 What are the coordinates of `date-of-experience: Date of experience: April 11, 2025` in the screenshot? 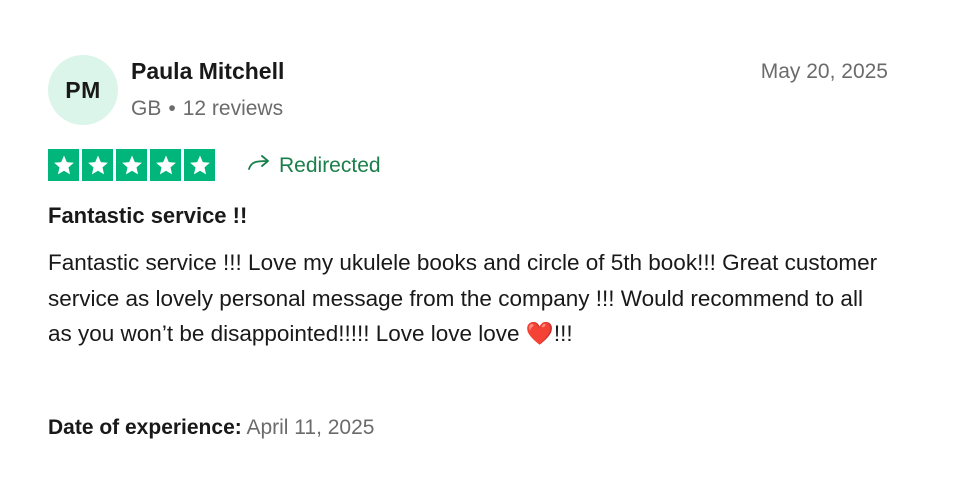 It's located at (211, 428).